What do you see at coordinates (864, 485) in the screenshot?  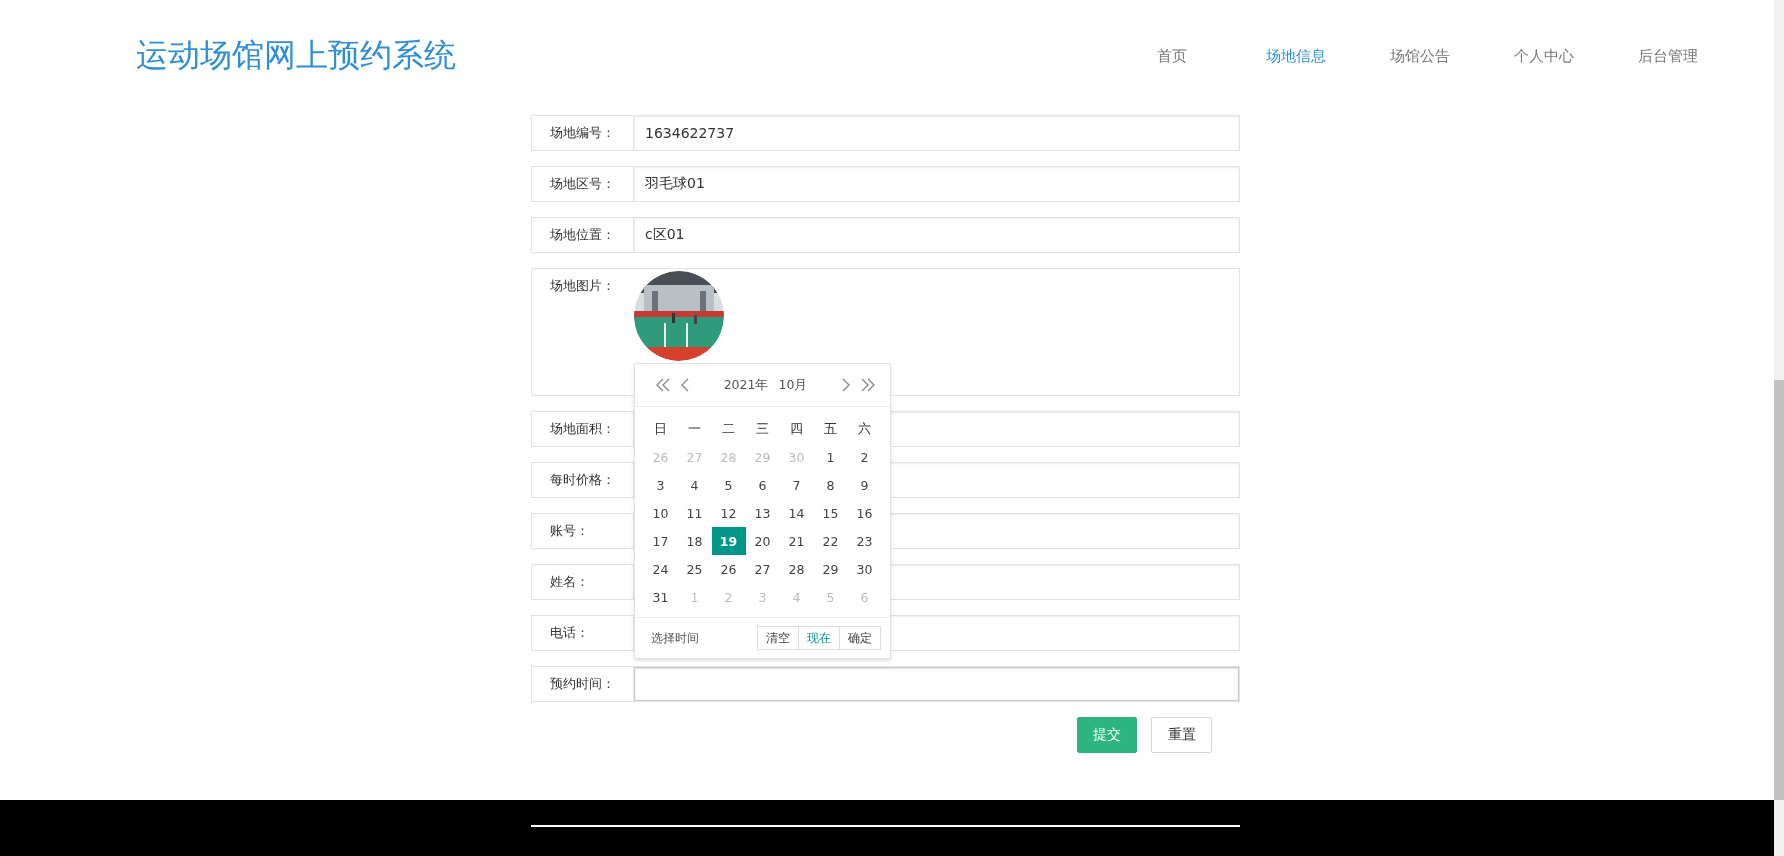 I see `day-cell: 9` at bounding box center [864, 485].